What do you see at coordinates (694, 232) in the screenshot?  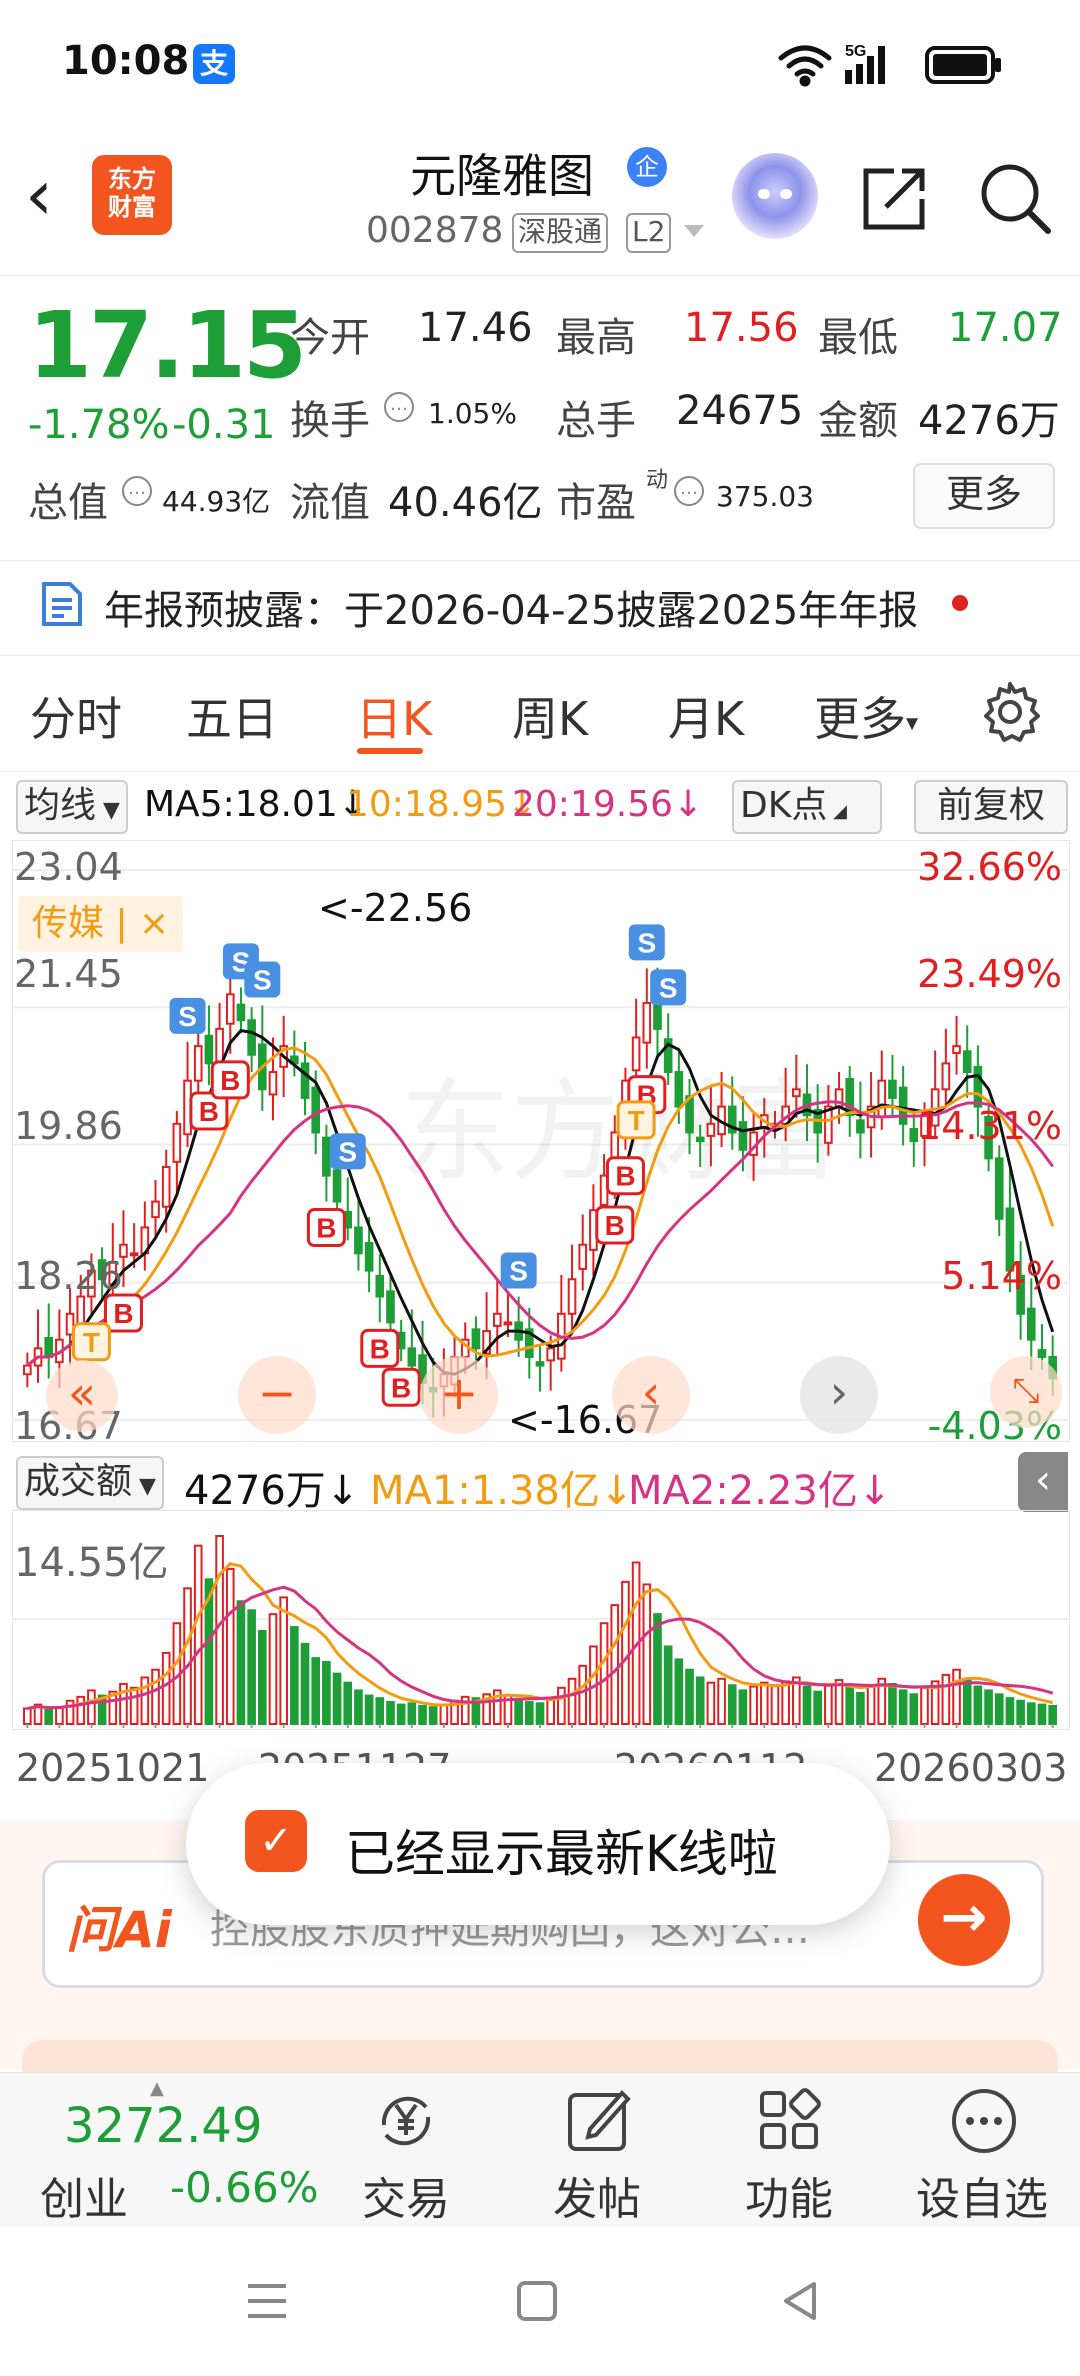 I see `chevron-down-icon` at bounding box center [694, 232].